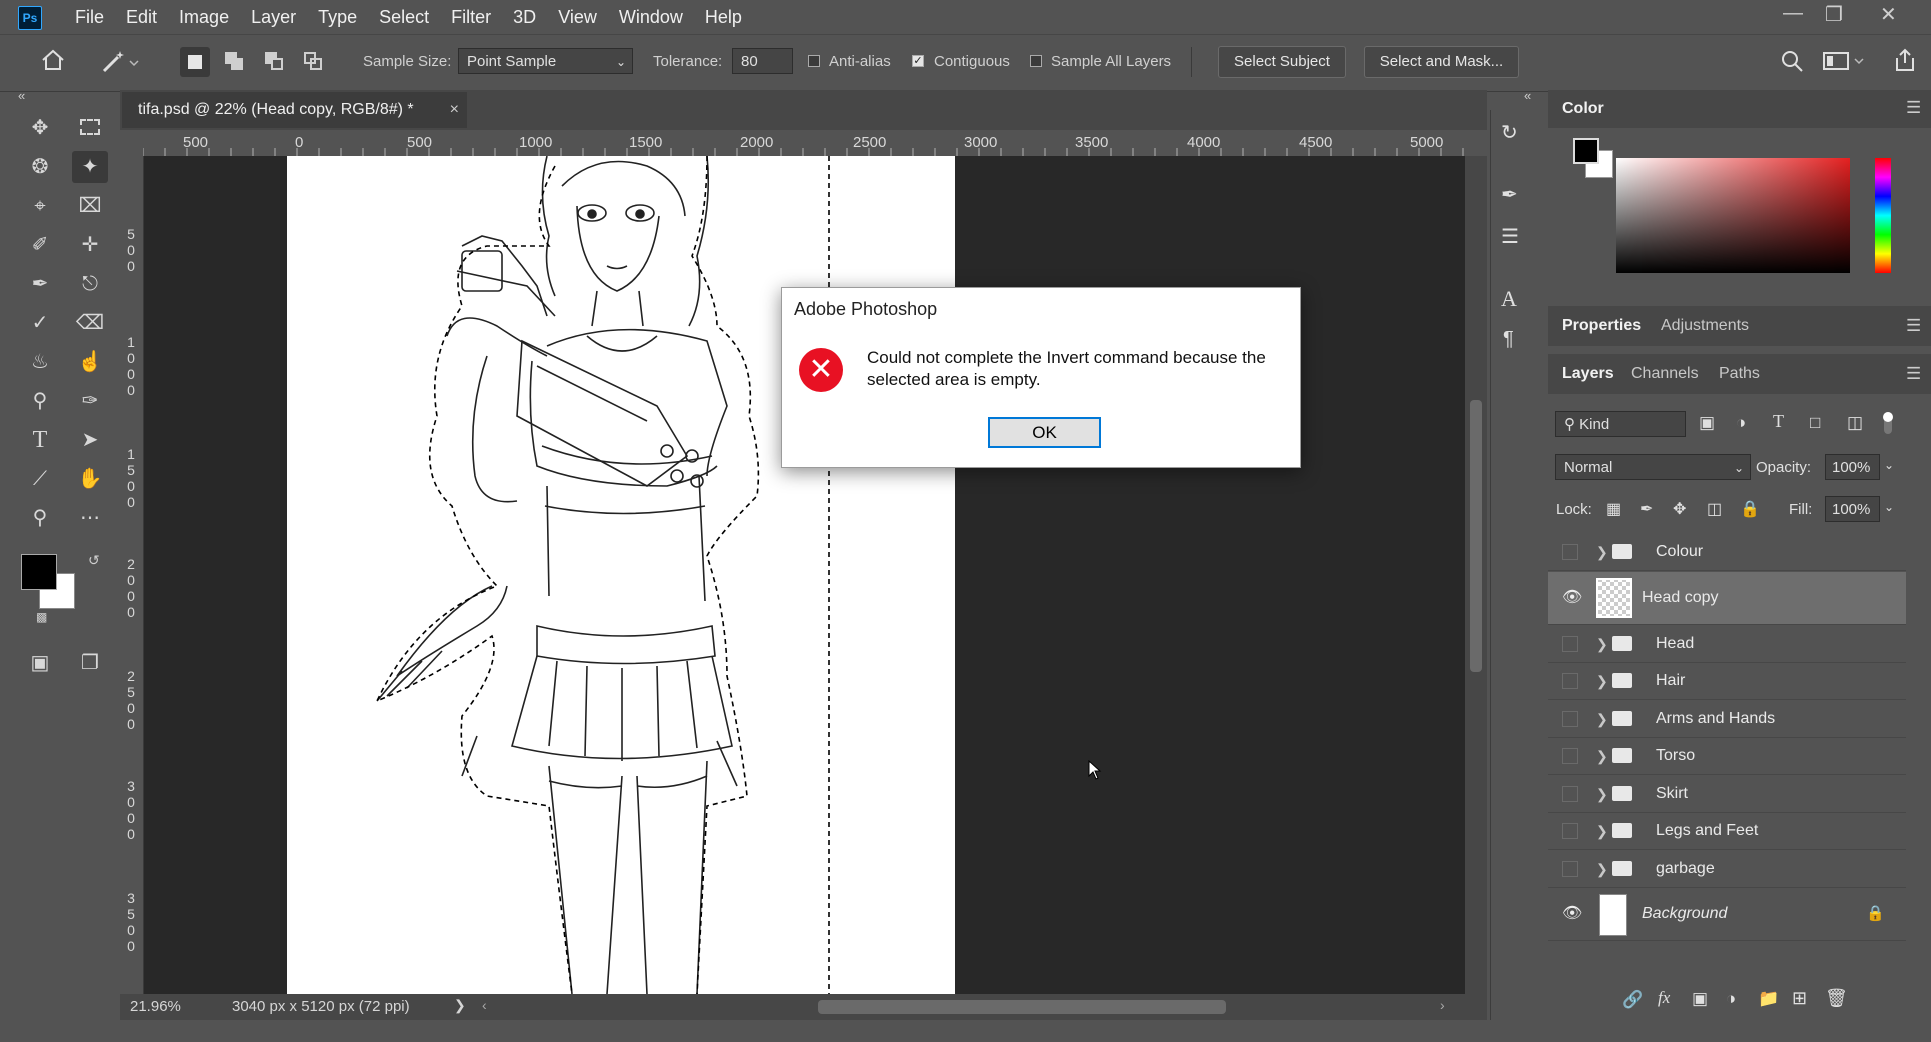 The image size is (1931, 1042). I want to click on share-icon, so click(1905, 62).